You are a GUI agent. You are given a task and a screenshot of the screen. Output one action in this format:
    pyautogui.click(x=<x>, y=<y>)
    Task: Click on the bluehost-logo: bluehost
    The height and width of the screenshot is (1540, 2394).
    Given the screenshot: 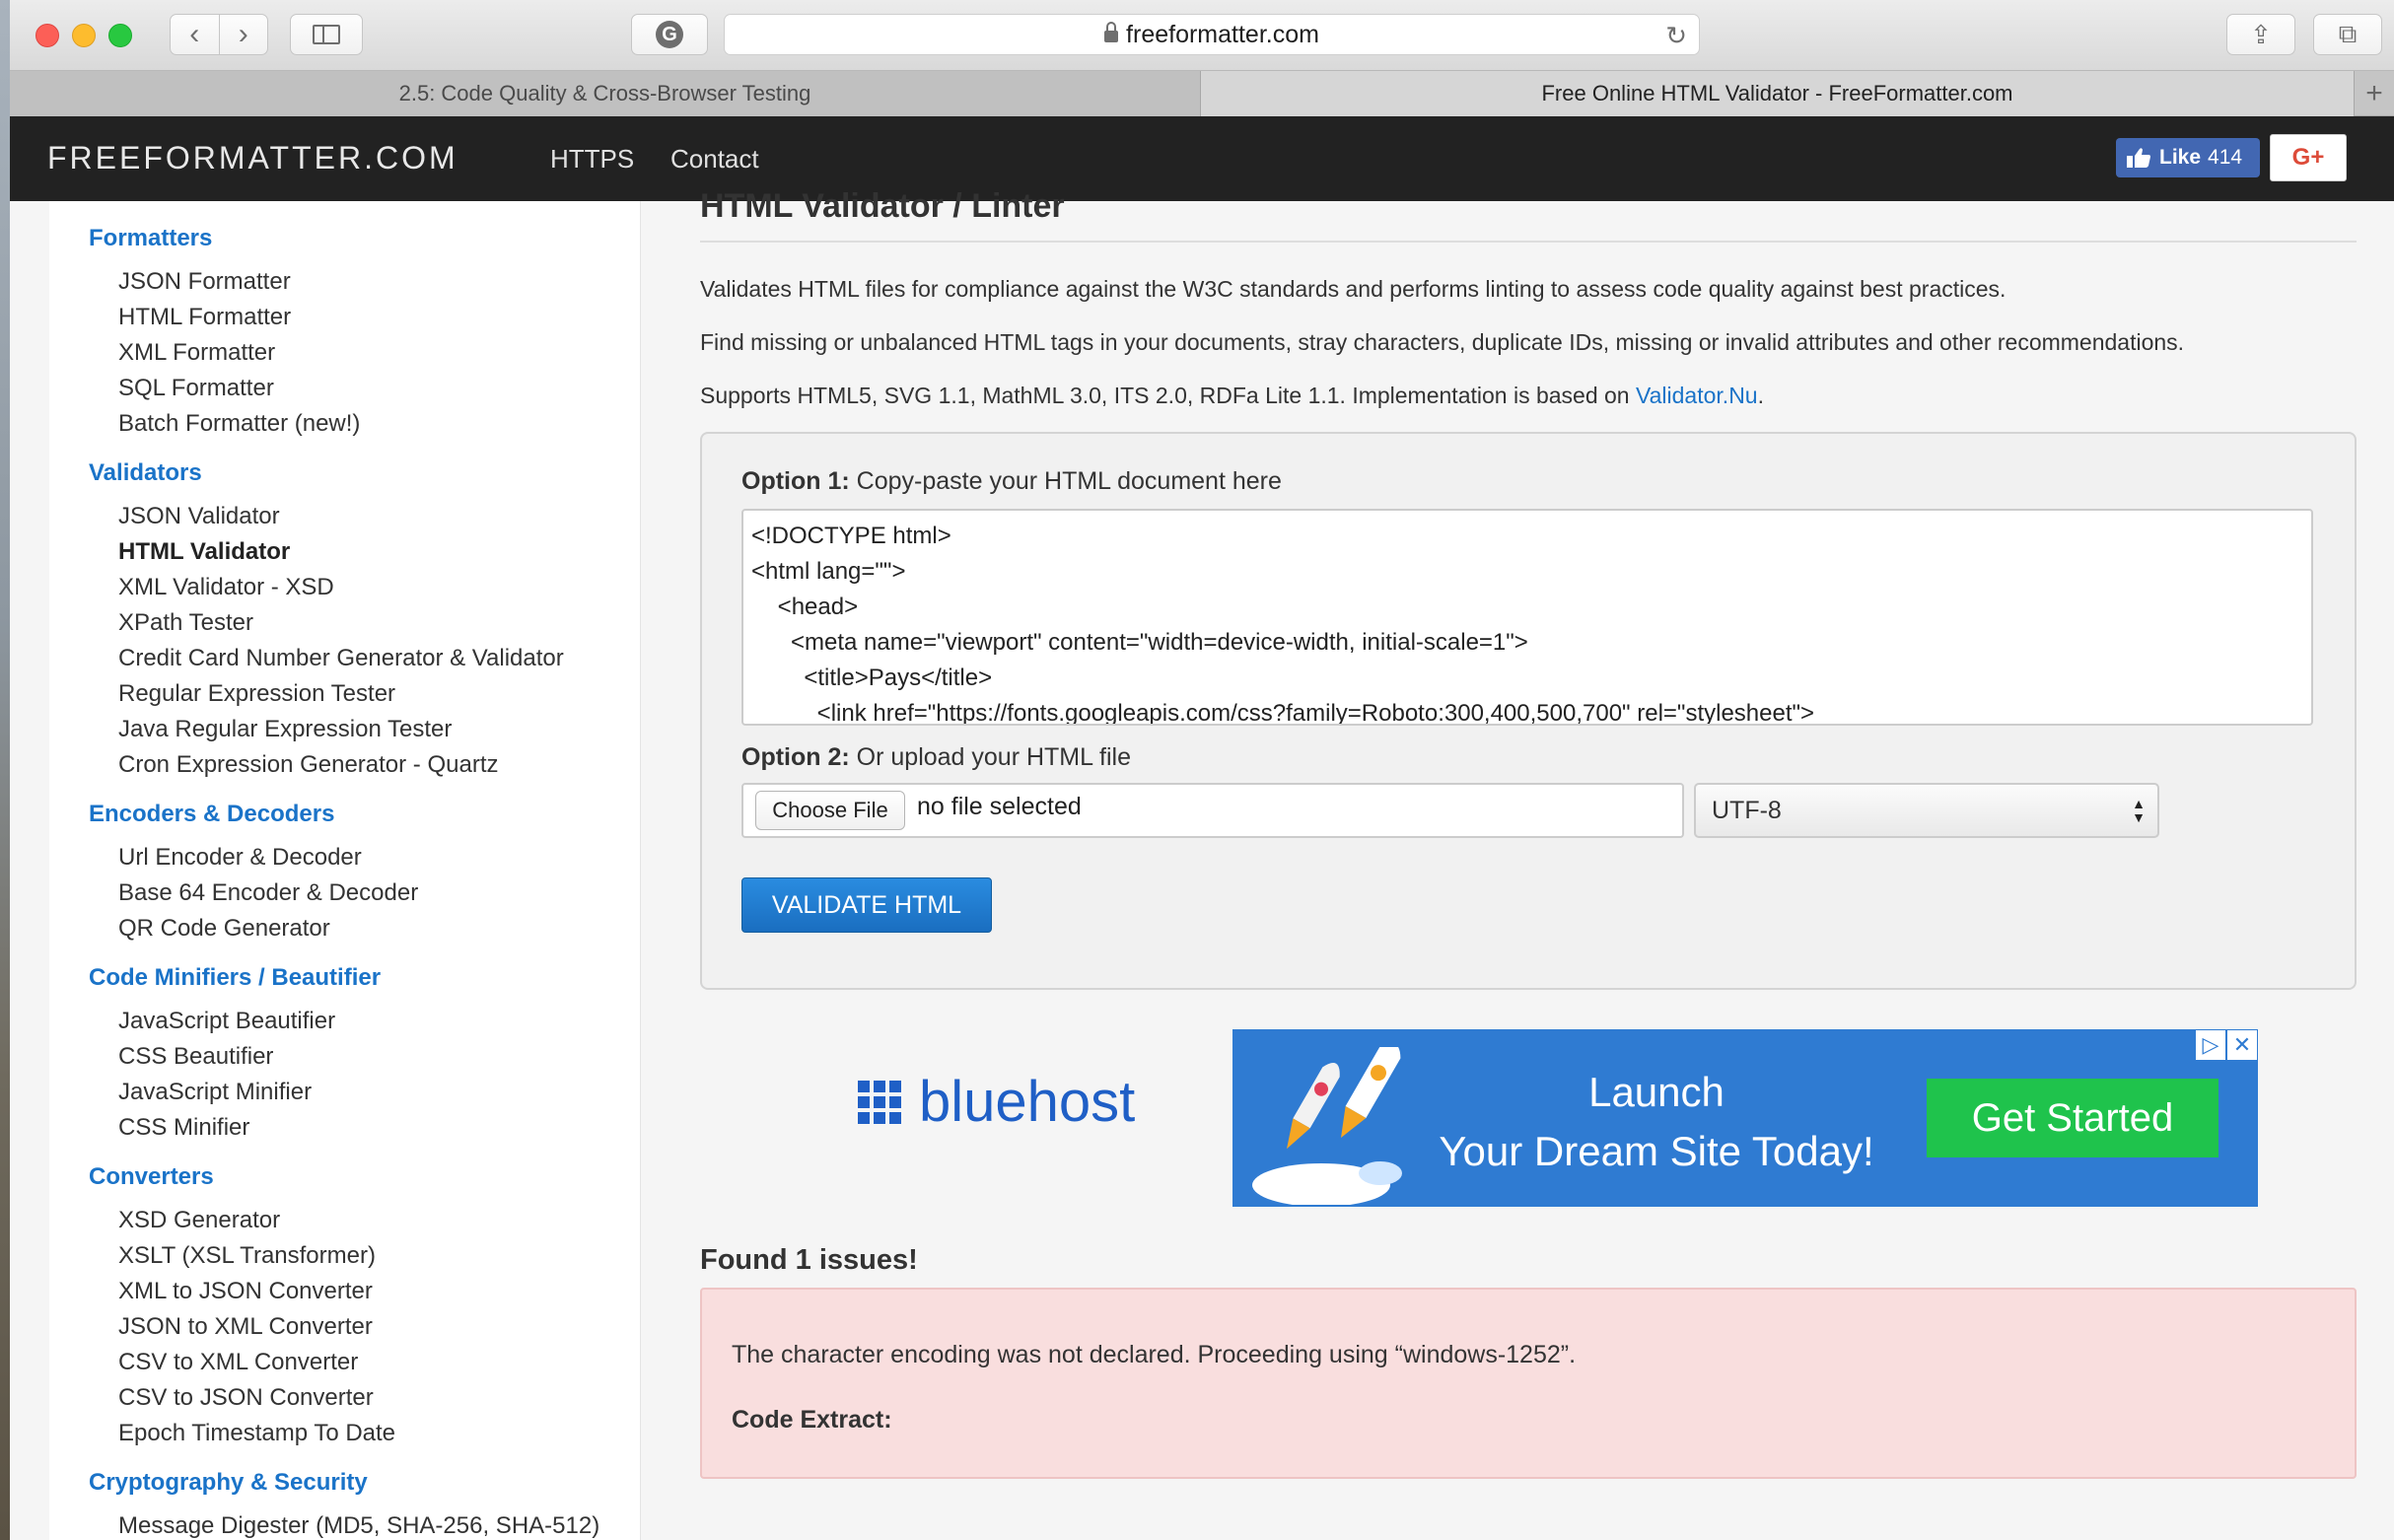 What is the action you would take?
    pyautogui.click(x=997, y=1102)
    